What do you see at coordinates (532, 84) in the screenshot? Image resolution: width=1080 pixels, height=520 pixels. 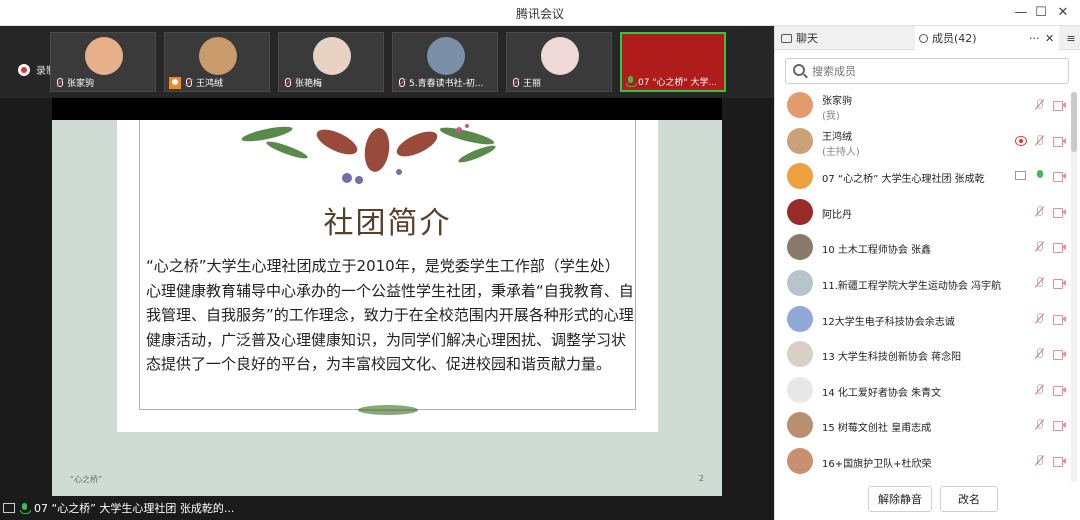 I see `video-tile-name: 王丽` at bounding box center [532, 84].